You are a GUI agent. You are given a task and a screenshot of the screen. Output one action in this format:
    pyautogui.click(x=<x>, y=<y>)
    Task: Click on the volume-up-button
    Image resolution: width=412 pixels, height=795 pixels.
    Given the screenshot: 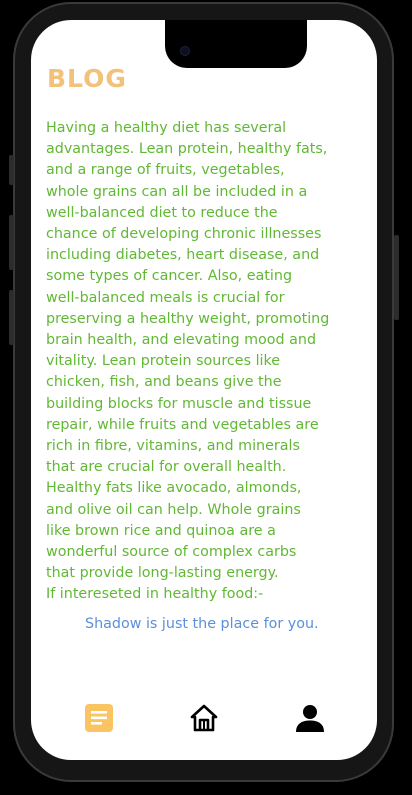 What is the action you would take?
    pyautogui.click(x=11, y=242)
    